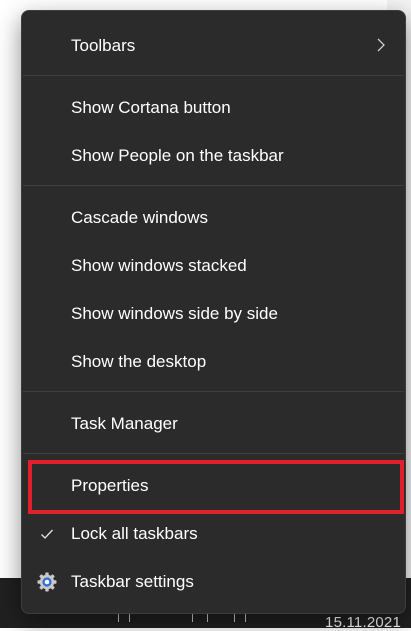  Describe the element at coordinates (47, 534) in the screenshot. I see `checkmark-icon` at that location.